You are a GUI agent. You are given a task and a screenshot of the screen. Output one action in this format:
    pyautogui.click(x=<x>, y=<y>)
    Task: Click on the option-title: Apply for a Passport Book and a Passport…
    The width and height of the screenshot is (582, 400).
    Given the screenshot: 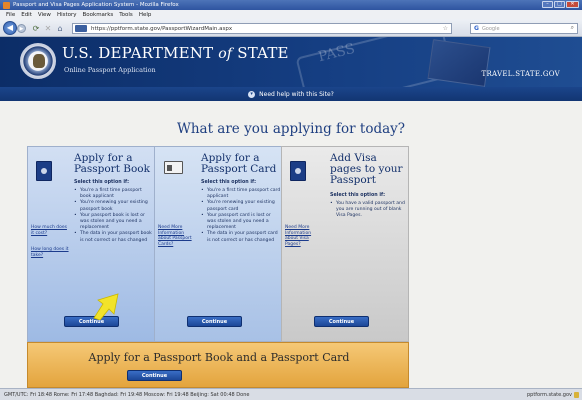 What is the action you would take?
    pyautogui.click(x=219, y=357)
    